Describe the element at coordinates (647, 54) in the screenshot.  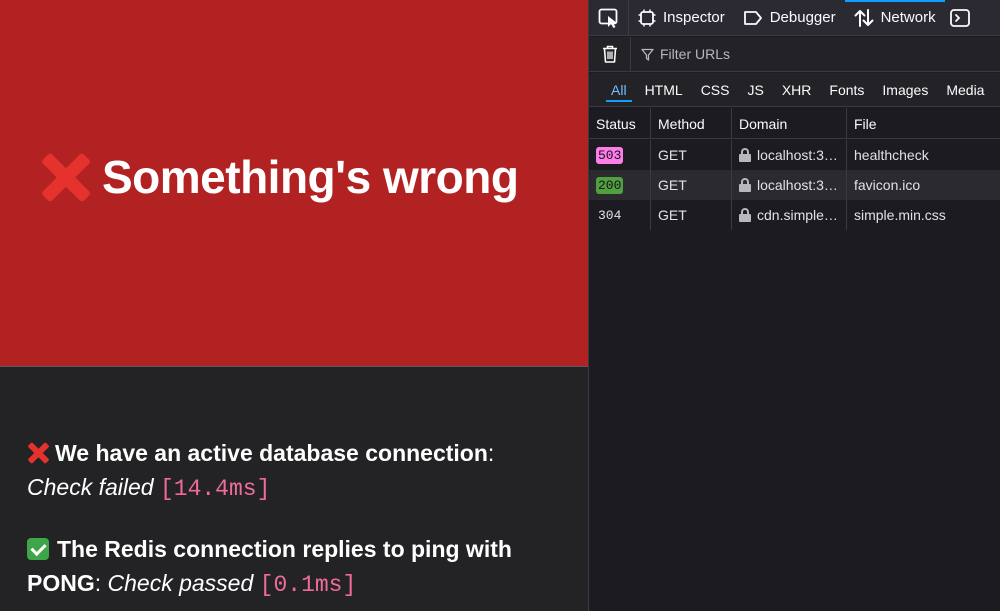
I see `filter-icon` at that location.